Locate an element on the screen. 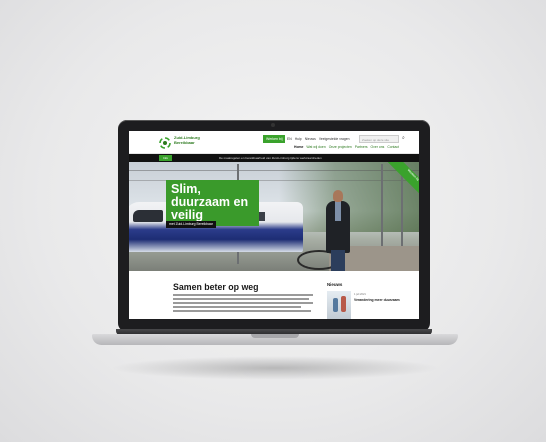  news-title: Nieuws is located at coordinates (335, 284).